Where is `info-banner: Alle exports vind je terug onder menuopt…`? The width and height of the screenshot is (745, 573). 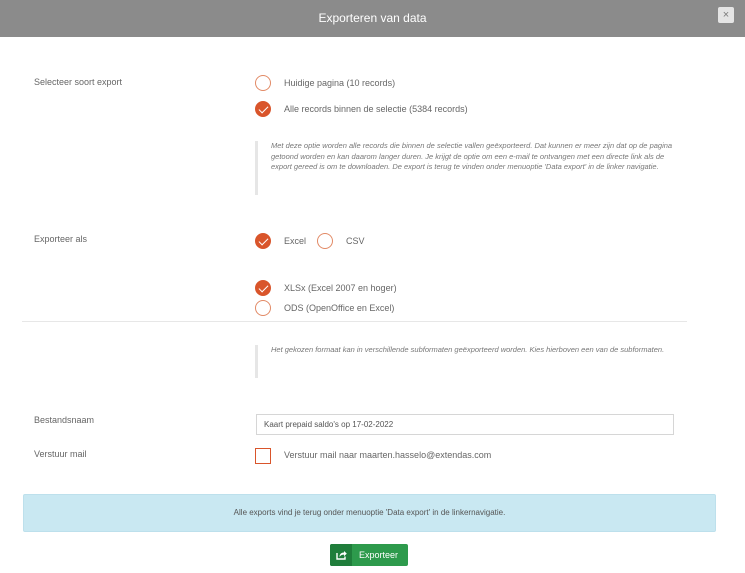
info-banner: Alle exports vind je terug onder menuopt… is located at coordinates (369, 513).